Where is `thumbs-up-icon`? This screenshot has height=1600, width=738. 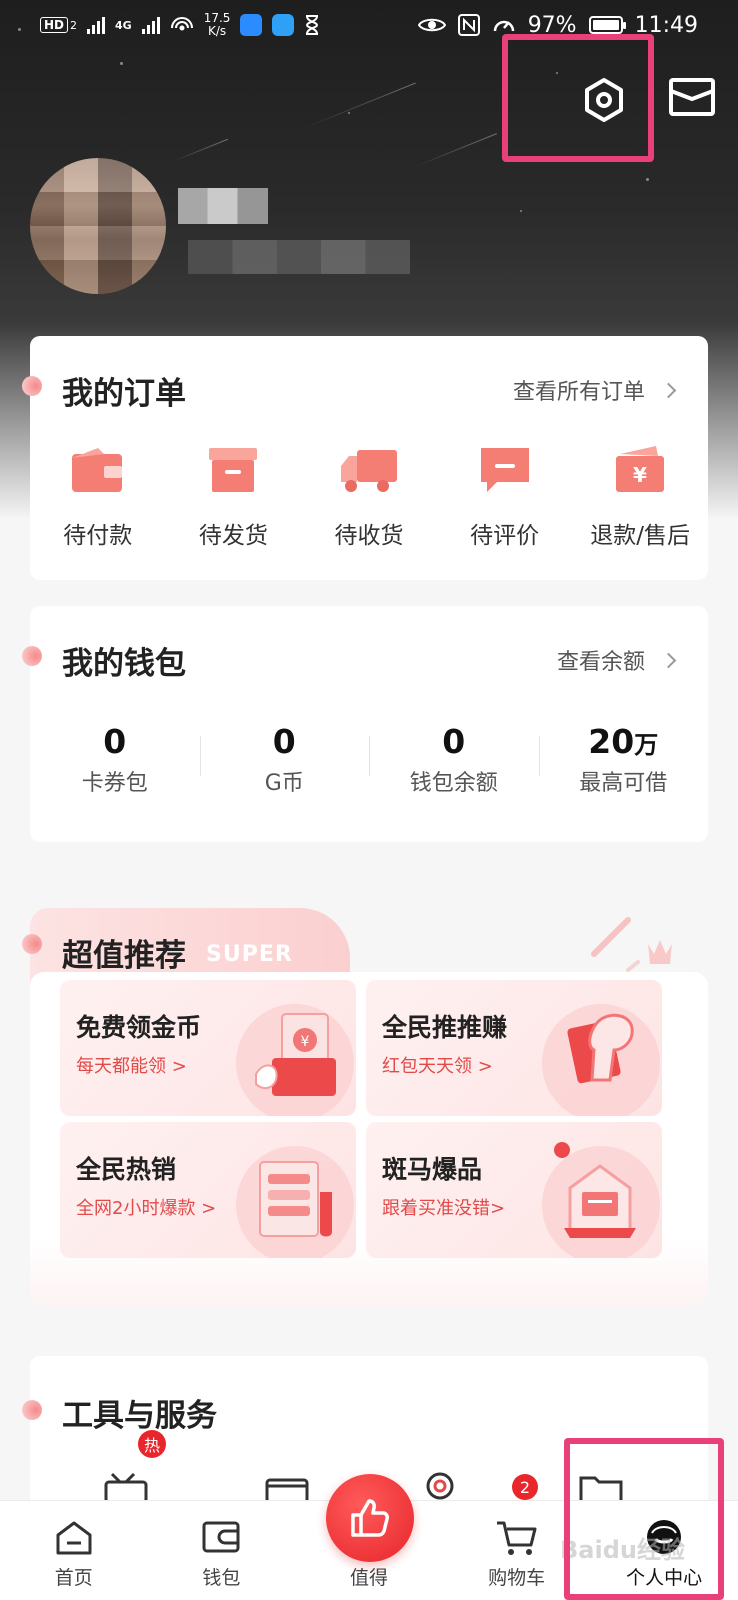 thumbs-up-icon is located at coordinates (370, 1518).